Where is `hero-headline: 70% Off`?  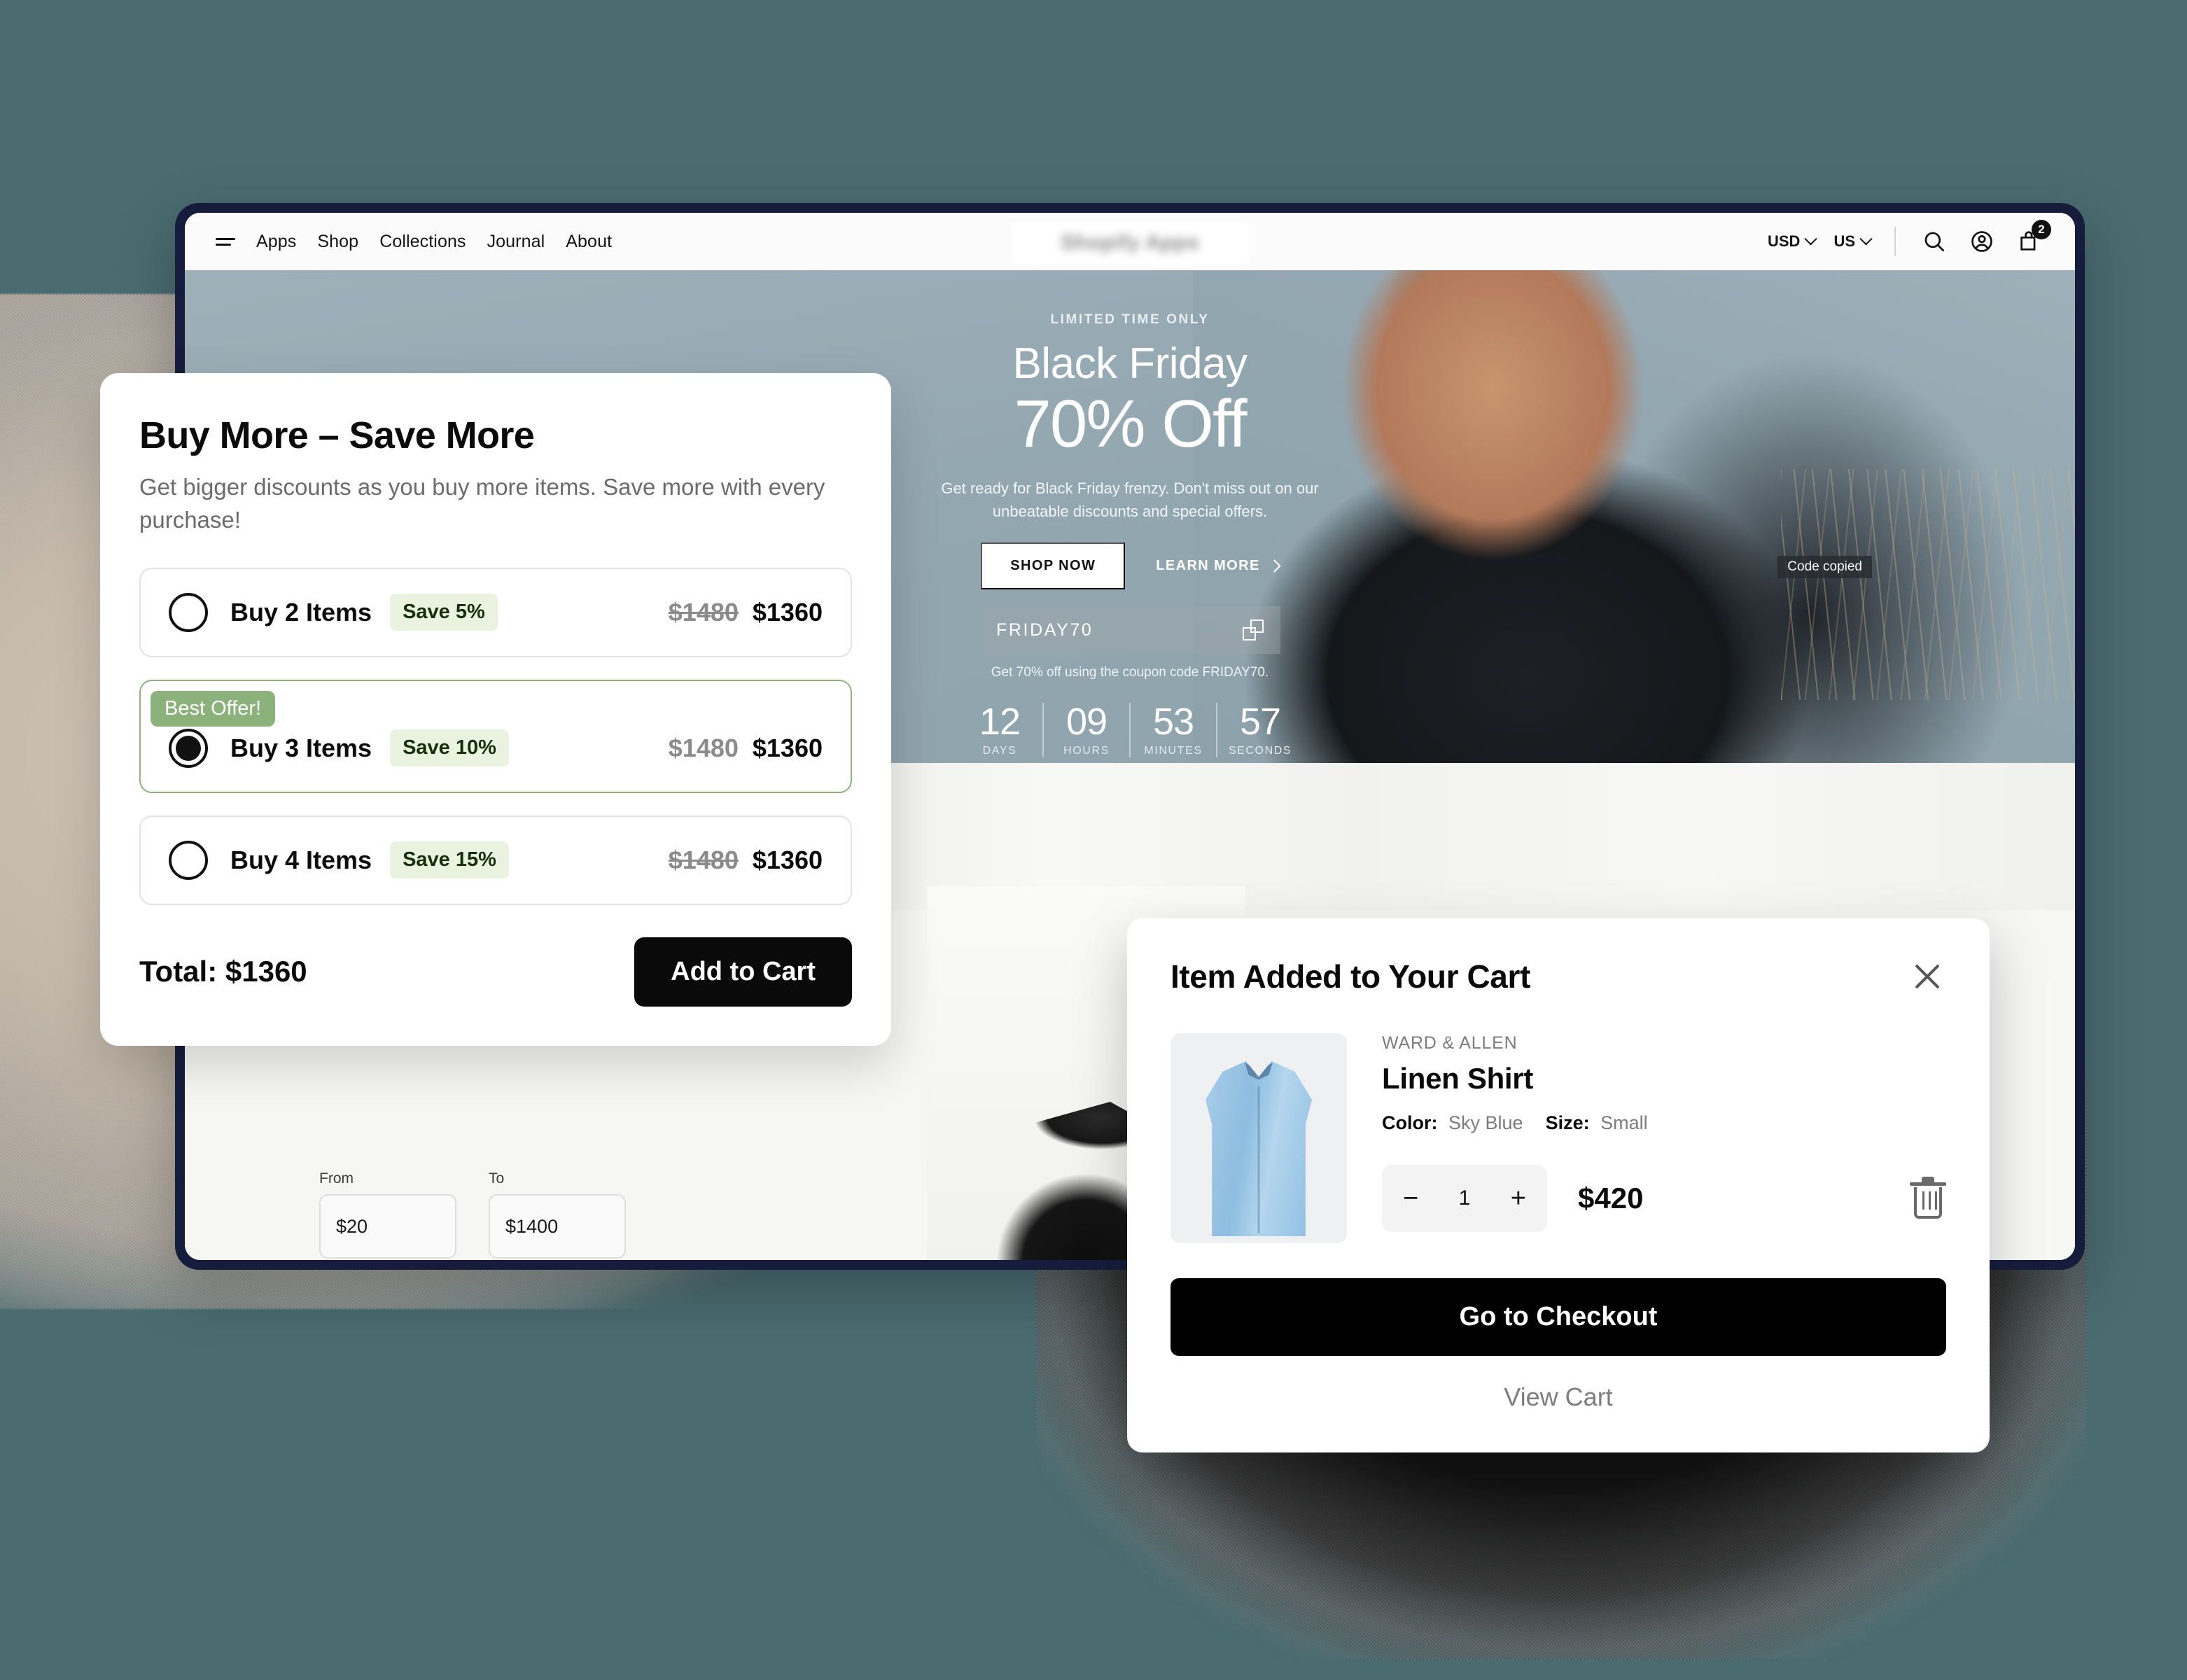 hero-headline: 70% Off is located at coordinates (1130, 423).